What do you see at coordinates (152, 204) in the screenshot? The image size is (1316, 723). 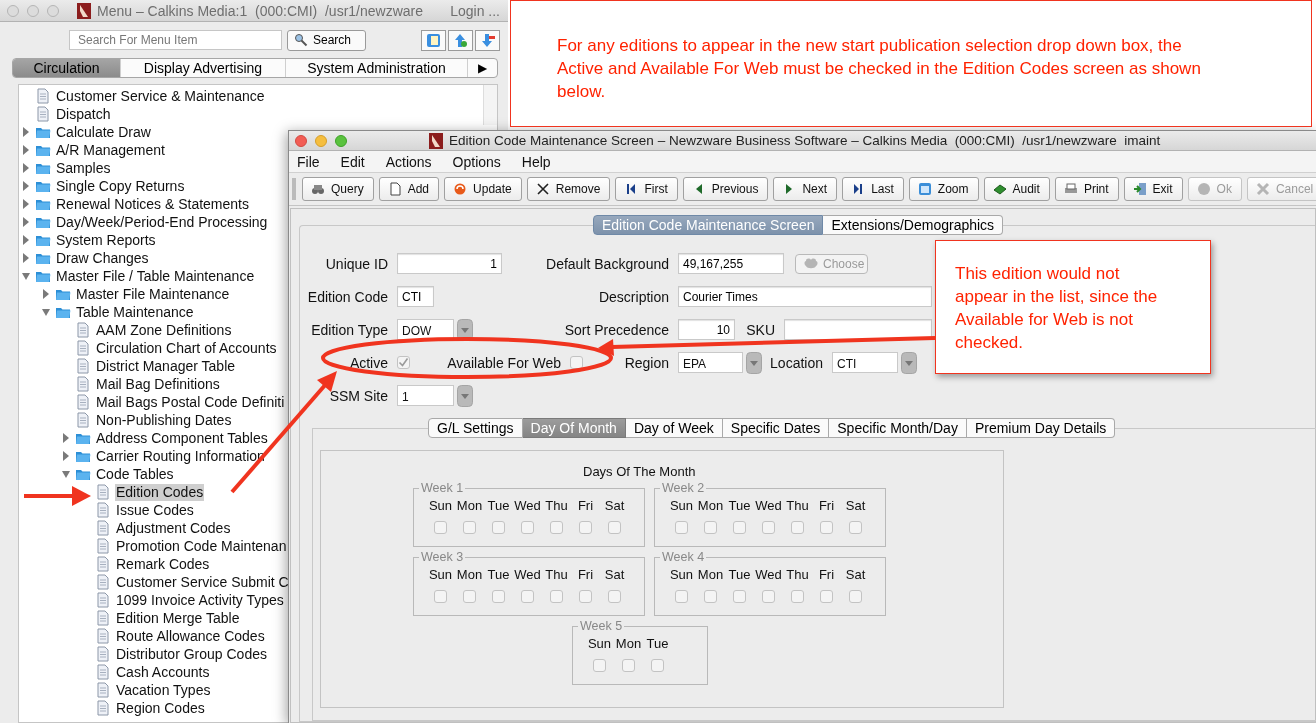 I see `tree-item: Renewal Notices & Statements` at bounding box center [152, 204].